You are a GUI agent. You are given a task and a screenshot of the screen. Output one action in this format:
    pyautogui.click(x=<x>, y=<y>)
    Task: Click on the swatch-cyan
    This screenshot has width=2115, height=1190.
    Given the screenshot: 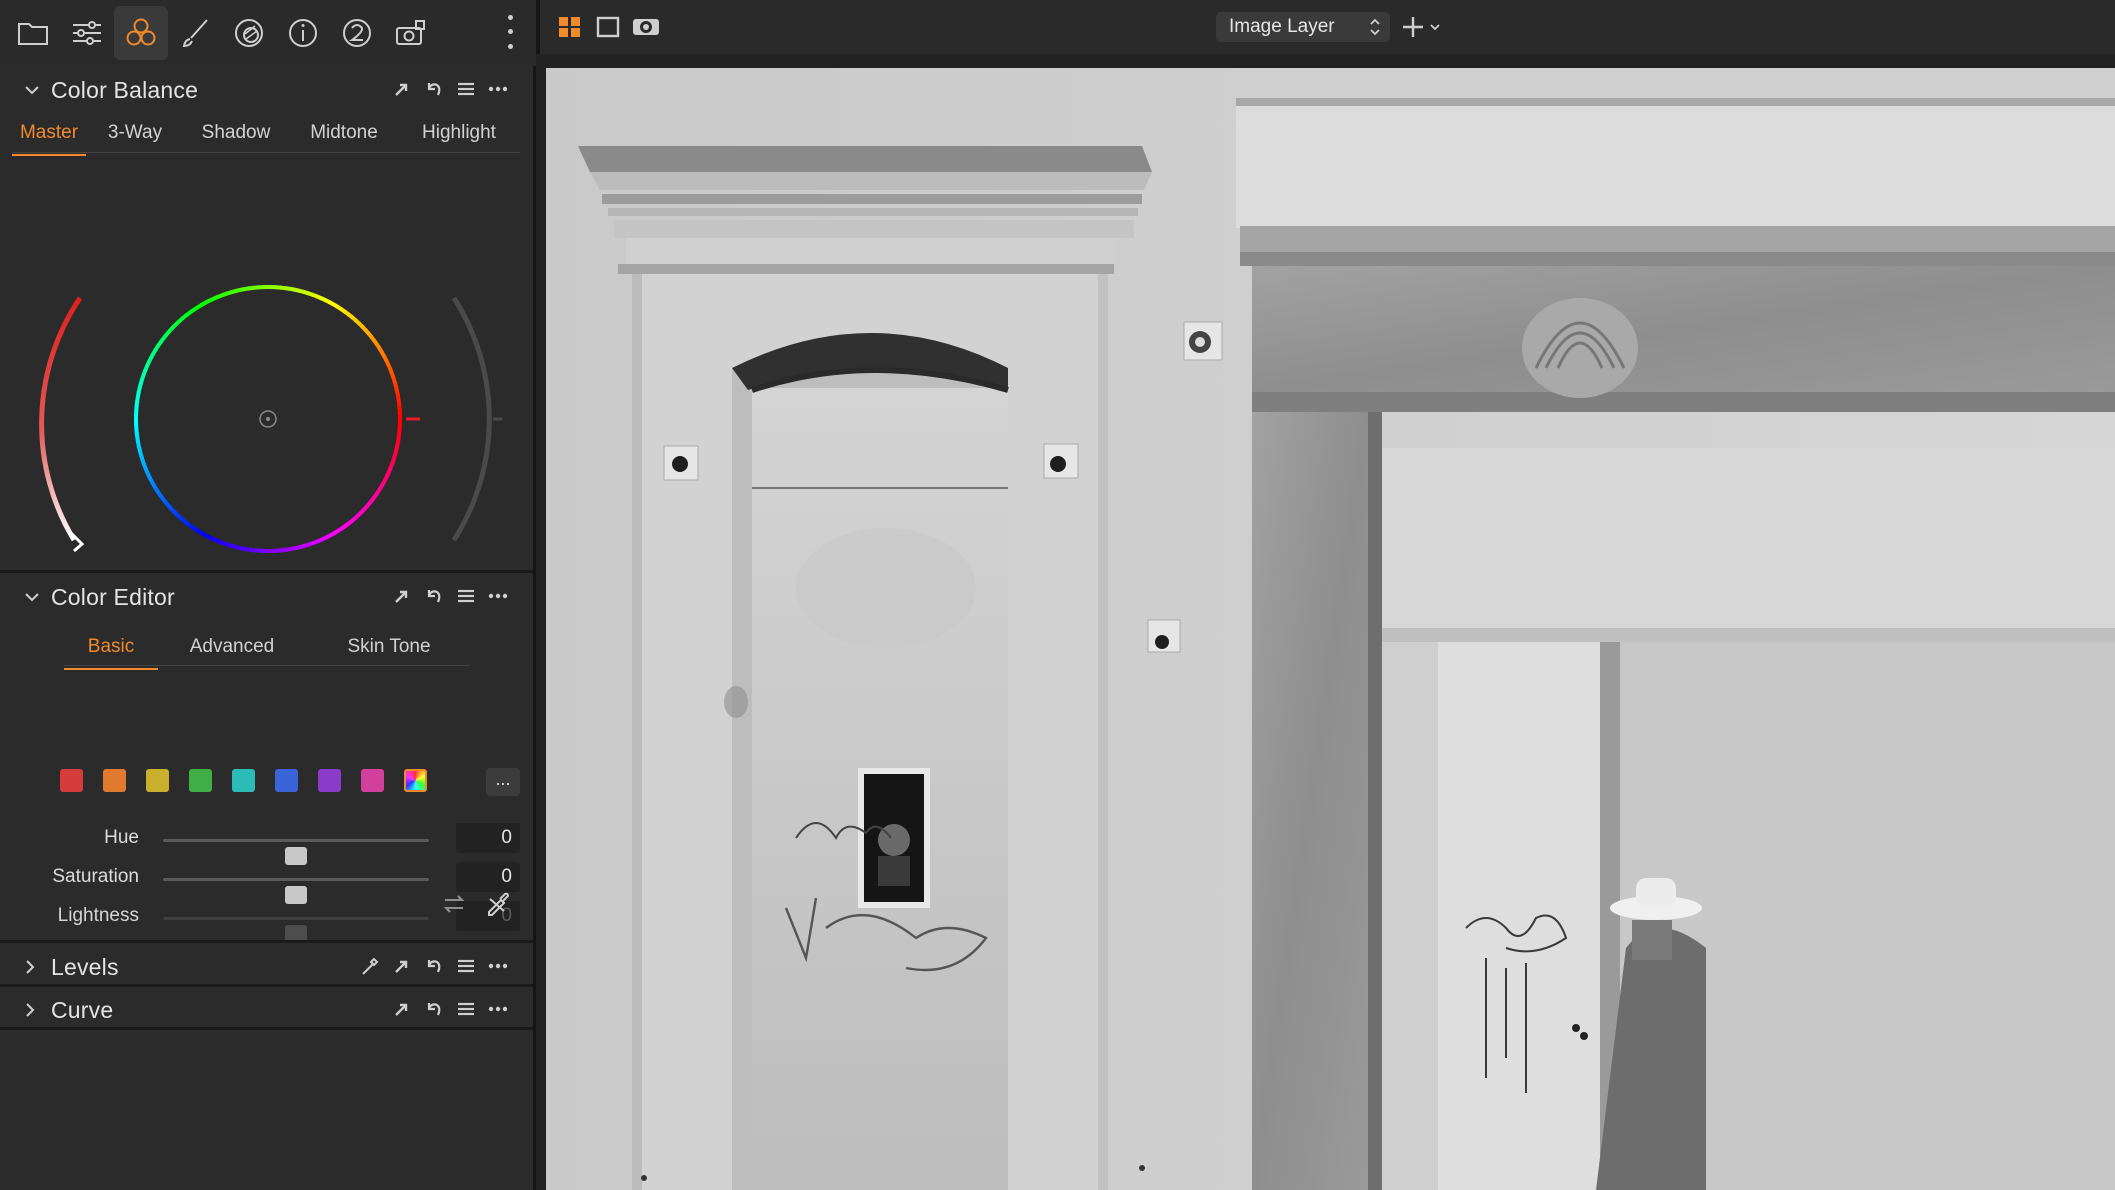 What is the action you would take?
    pyautogui.click(x=243, y=780)
    